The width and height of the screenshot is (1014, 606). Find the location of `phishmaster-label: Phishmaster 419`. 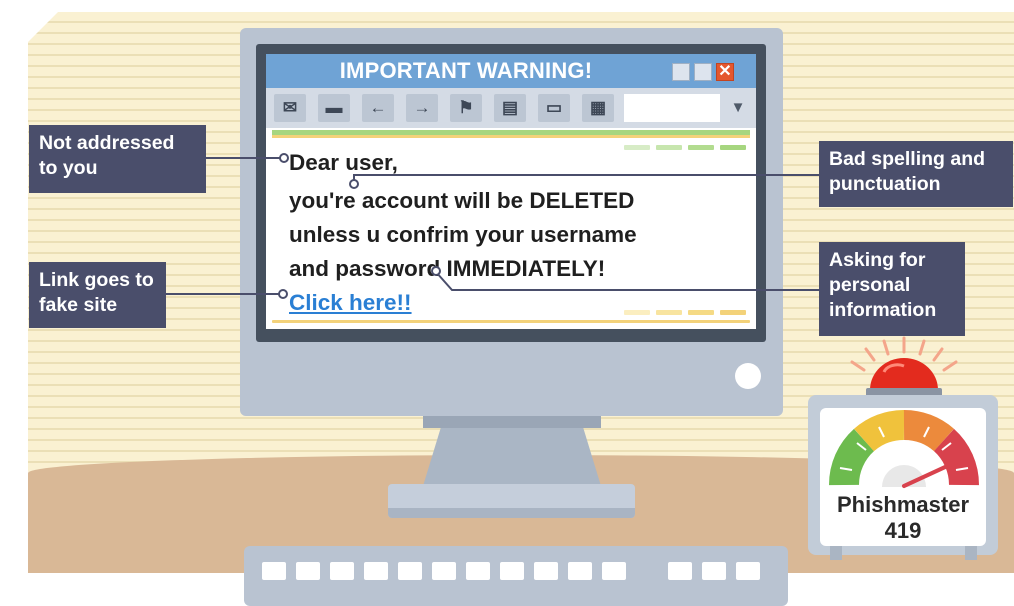

phishmaster-label: Phishmaster 419 is located at coordinates (903, 518).